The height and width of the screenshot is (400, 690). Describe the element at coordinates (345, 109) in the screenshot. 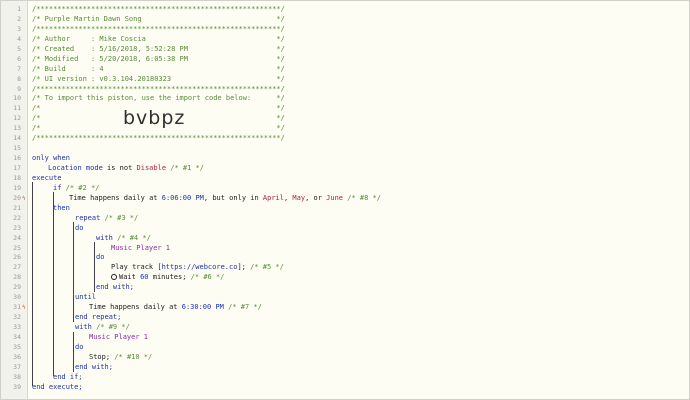

I see `code-line: 11/* */` at that location.